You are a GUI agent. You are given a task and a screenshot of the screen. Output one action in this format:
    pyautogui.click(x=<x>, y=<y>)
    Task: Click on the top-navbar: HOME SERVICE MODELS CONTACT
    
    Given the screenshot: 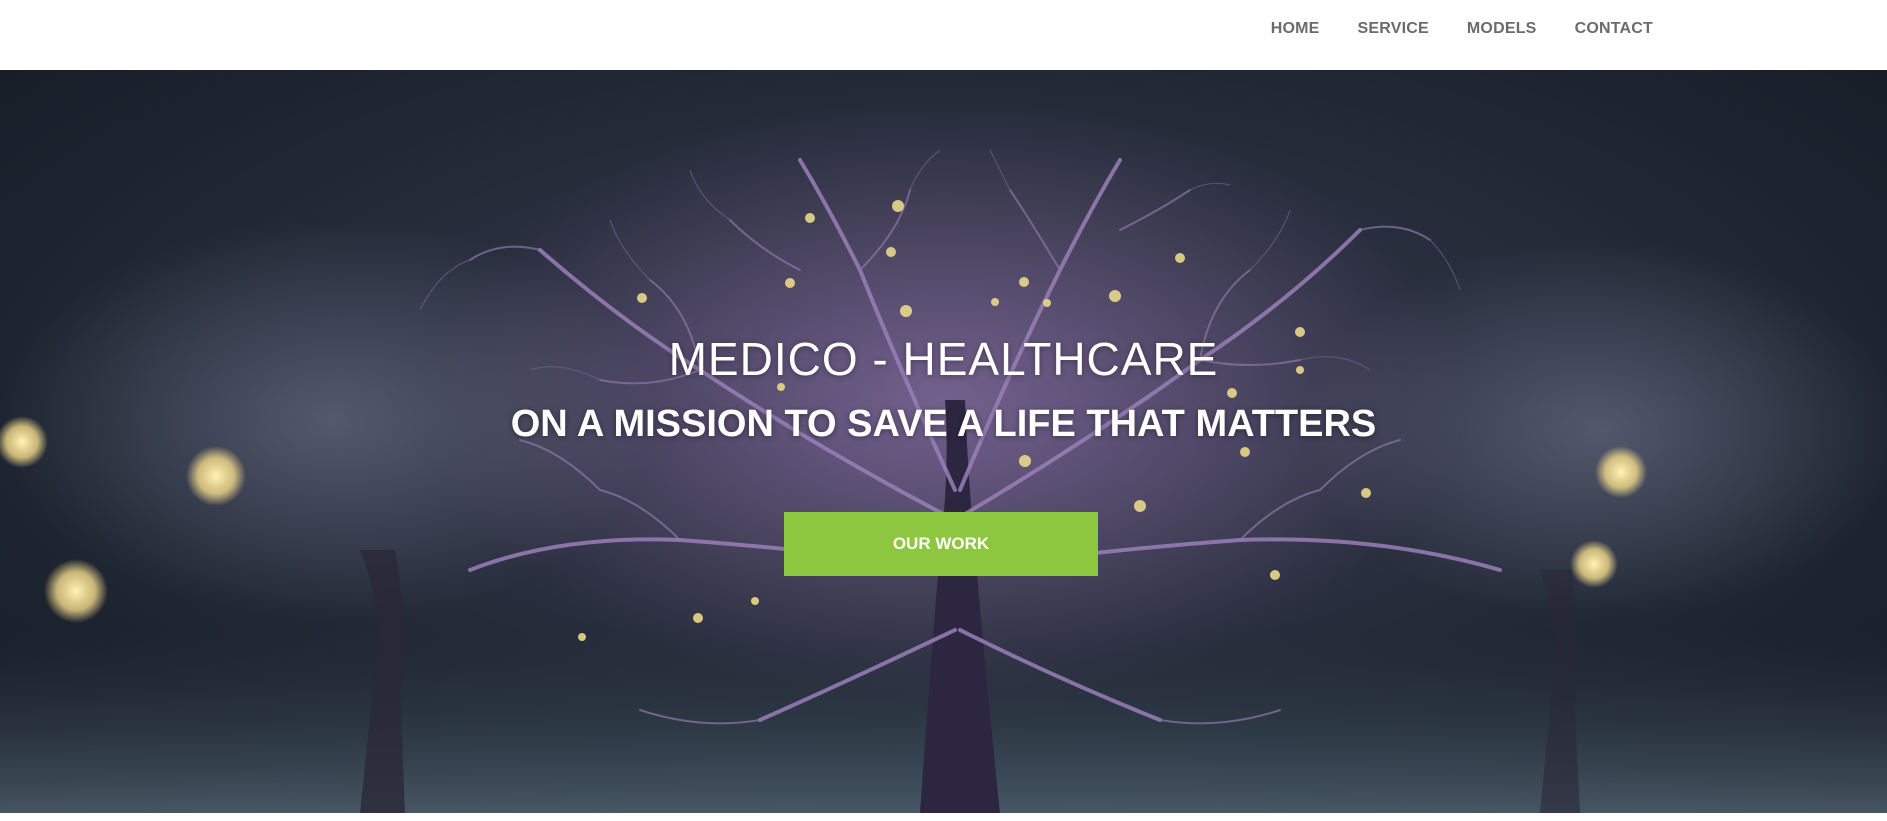 What is the action you would take?
    pyautogui.click(x=943, y=35)
    